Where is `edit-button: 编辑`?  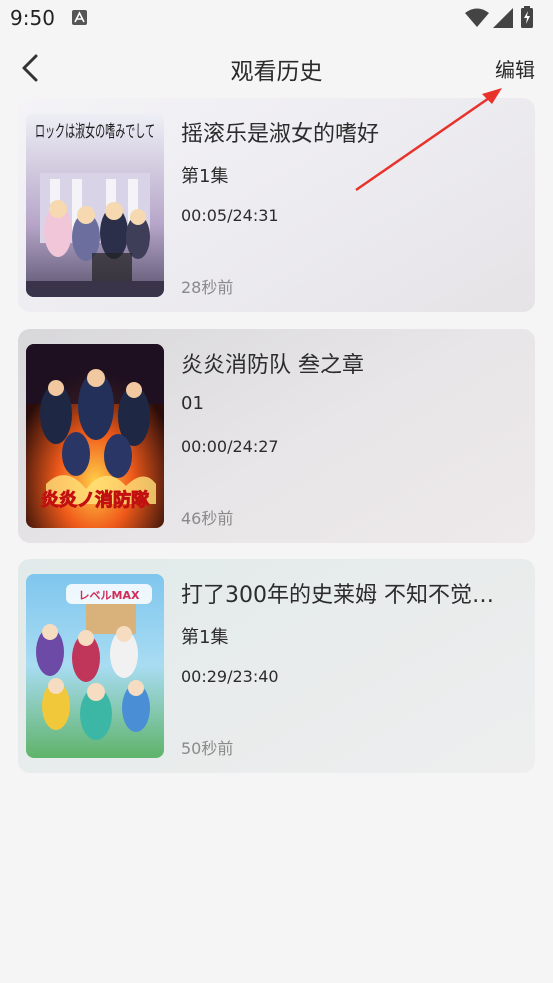
edit-button: 编辑 is located at coordinates (515, 68).